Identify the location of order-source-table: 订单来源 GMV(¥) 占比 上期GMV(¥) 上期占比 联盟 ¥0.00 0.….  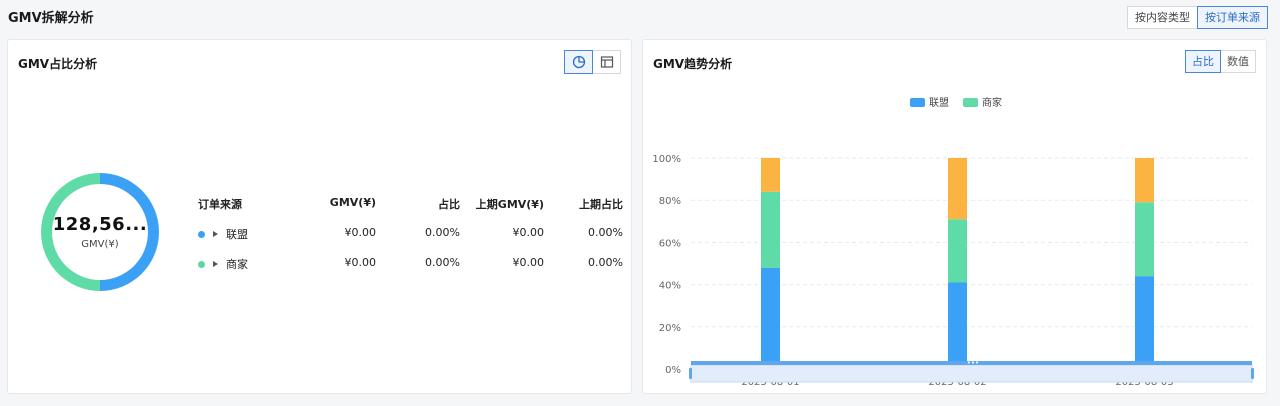
(410, 241).